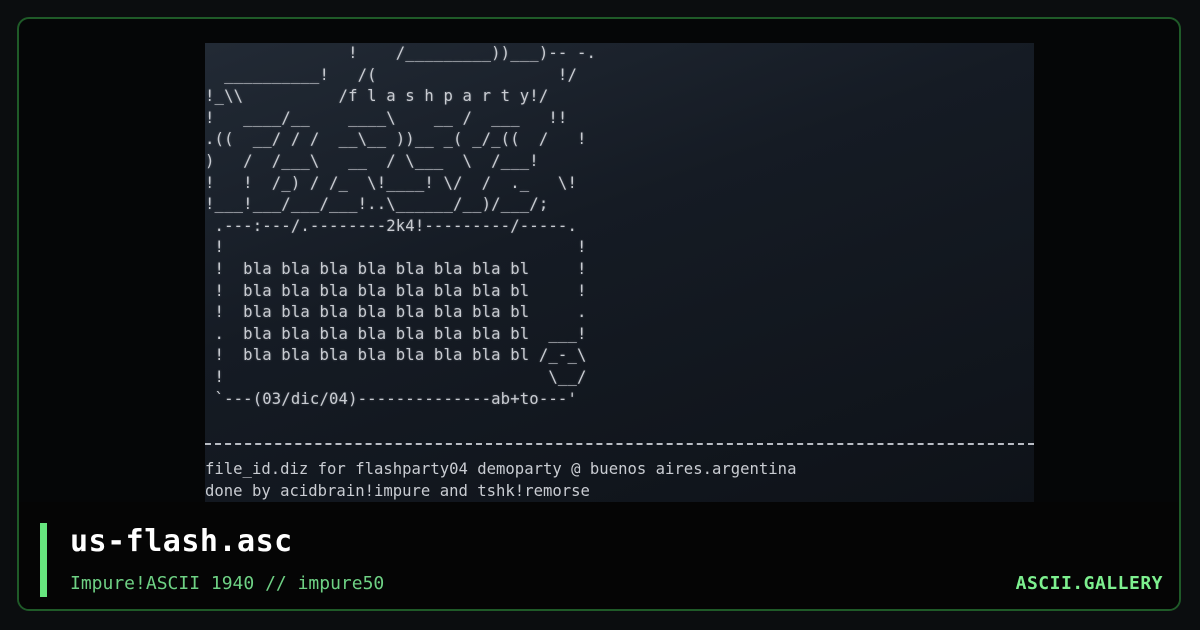 This screenshot has width=1200, height=630. Describe the element at coordinates (181, 541) in the screenshot. I see `artwork-title: us-flash.asc` at that location.